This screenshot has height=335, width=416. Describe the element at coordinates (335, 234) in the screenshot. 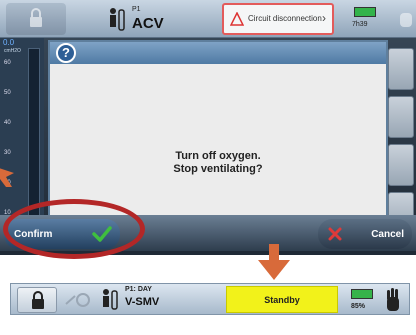

I see `close-icon` at that location.